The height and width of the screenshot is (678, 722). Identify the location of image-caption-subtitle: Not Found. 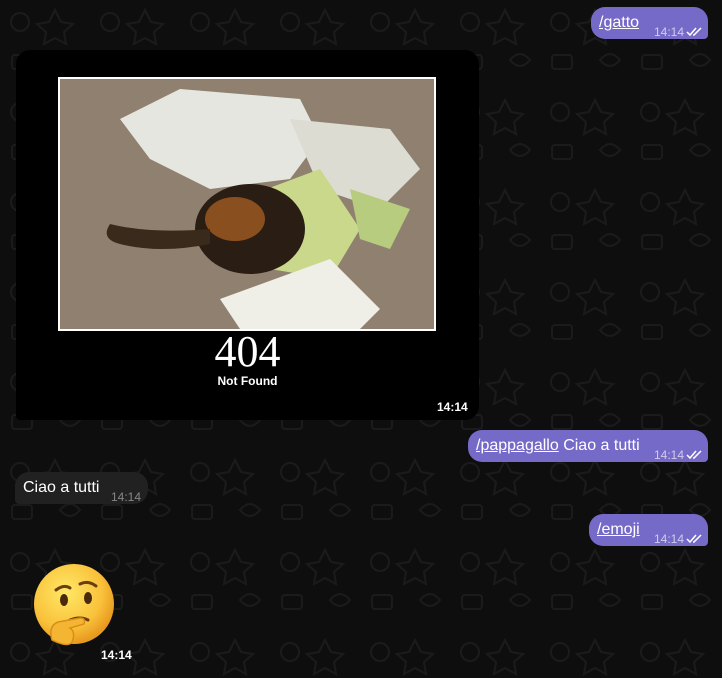
(247, 381).